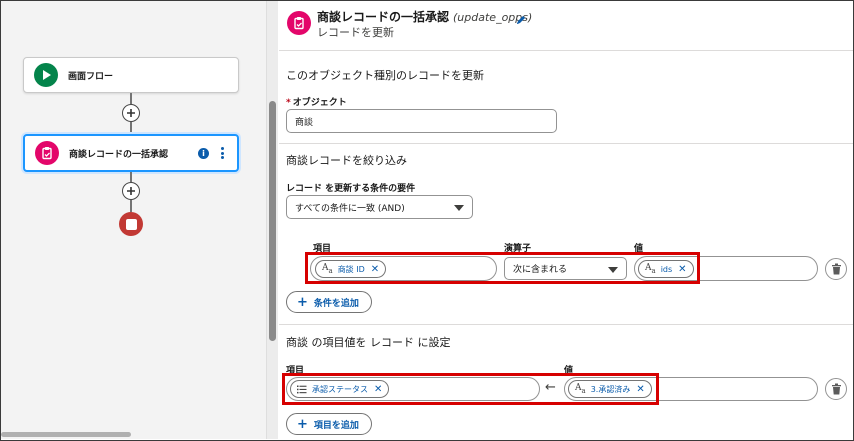  Describe the element at coordinates (119, 154) in the screenshot. I see `update-node-label: 商談レコードの一括承認` at that location.